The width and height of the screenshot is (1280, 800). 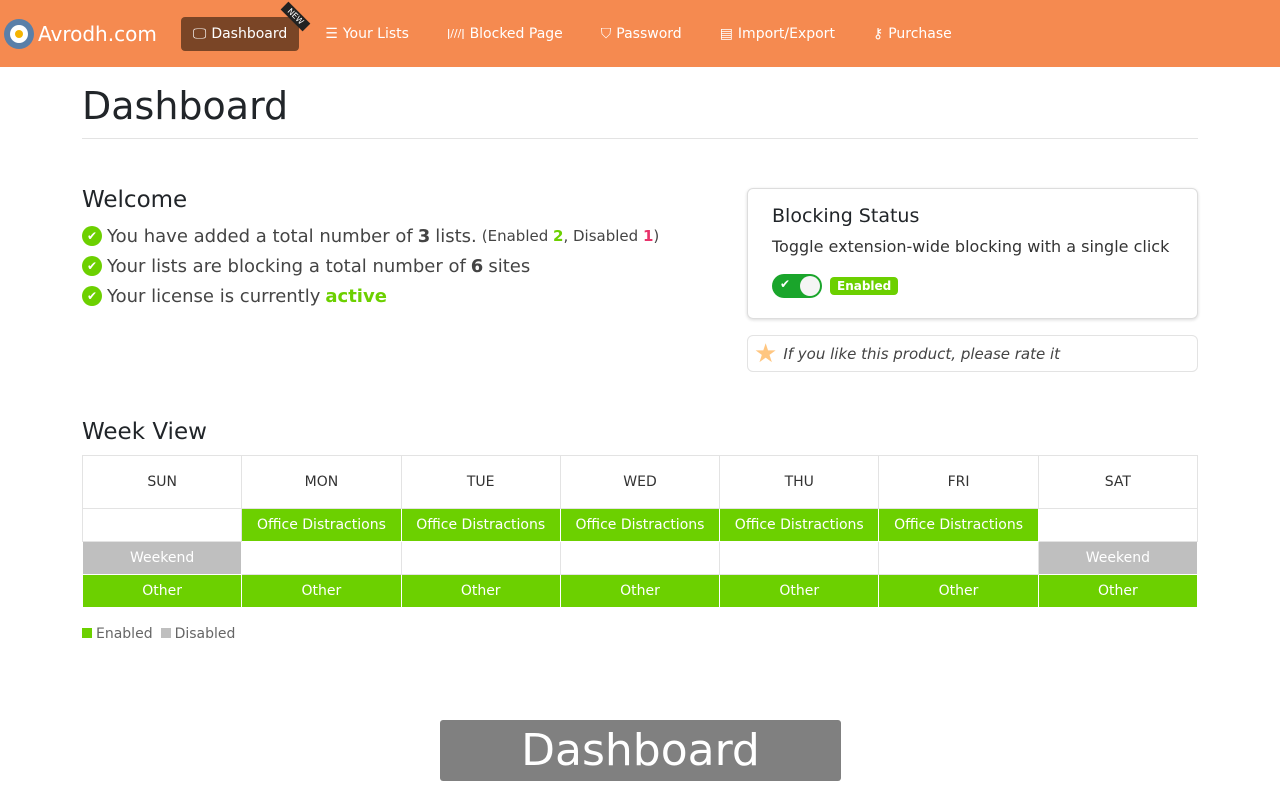 I want to click on text: , Disabled, so click(x=601, y=236).